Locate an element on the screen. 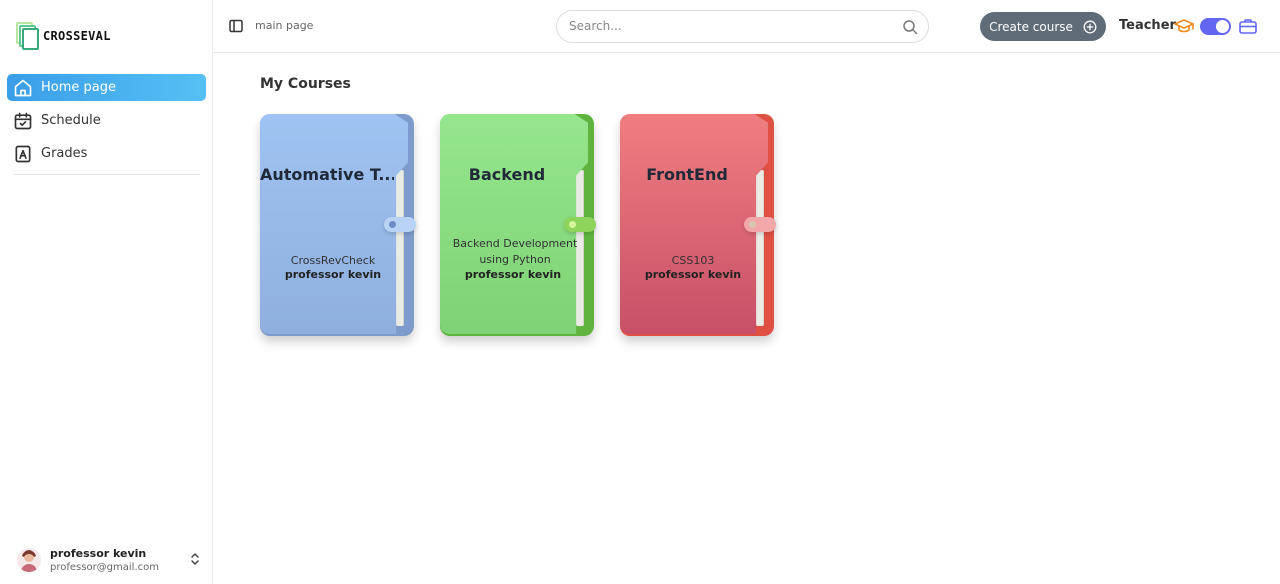  chevron-up-down-icon is located at coordinates (195, 559).